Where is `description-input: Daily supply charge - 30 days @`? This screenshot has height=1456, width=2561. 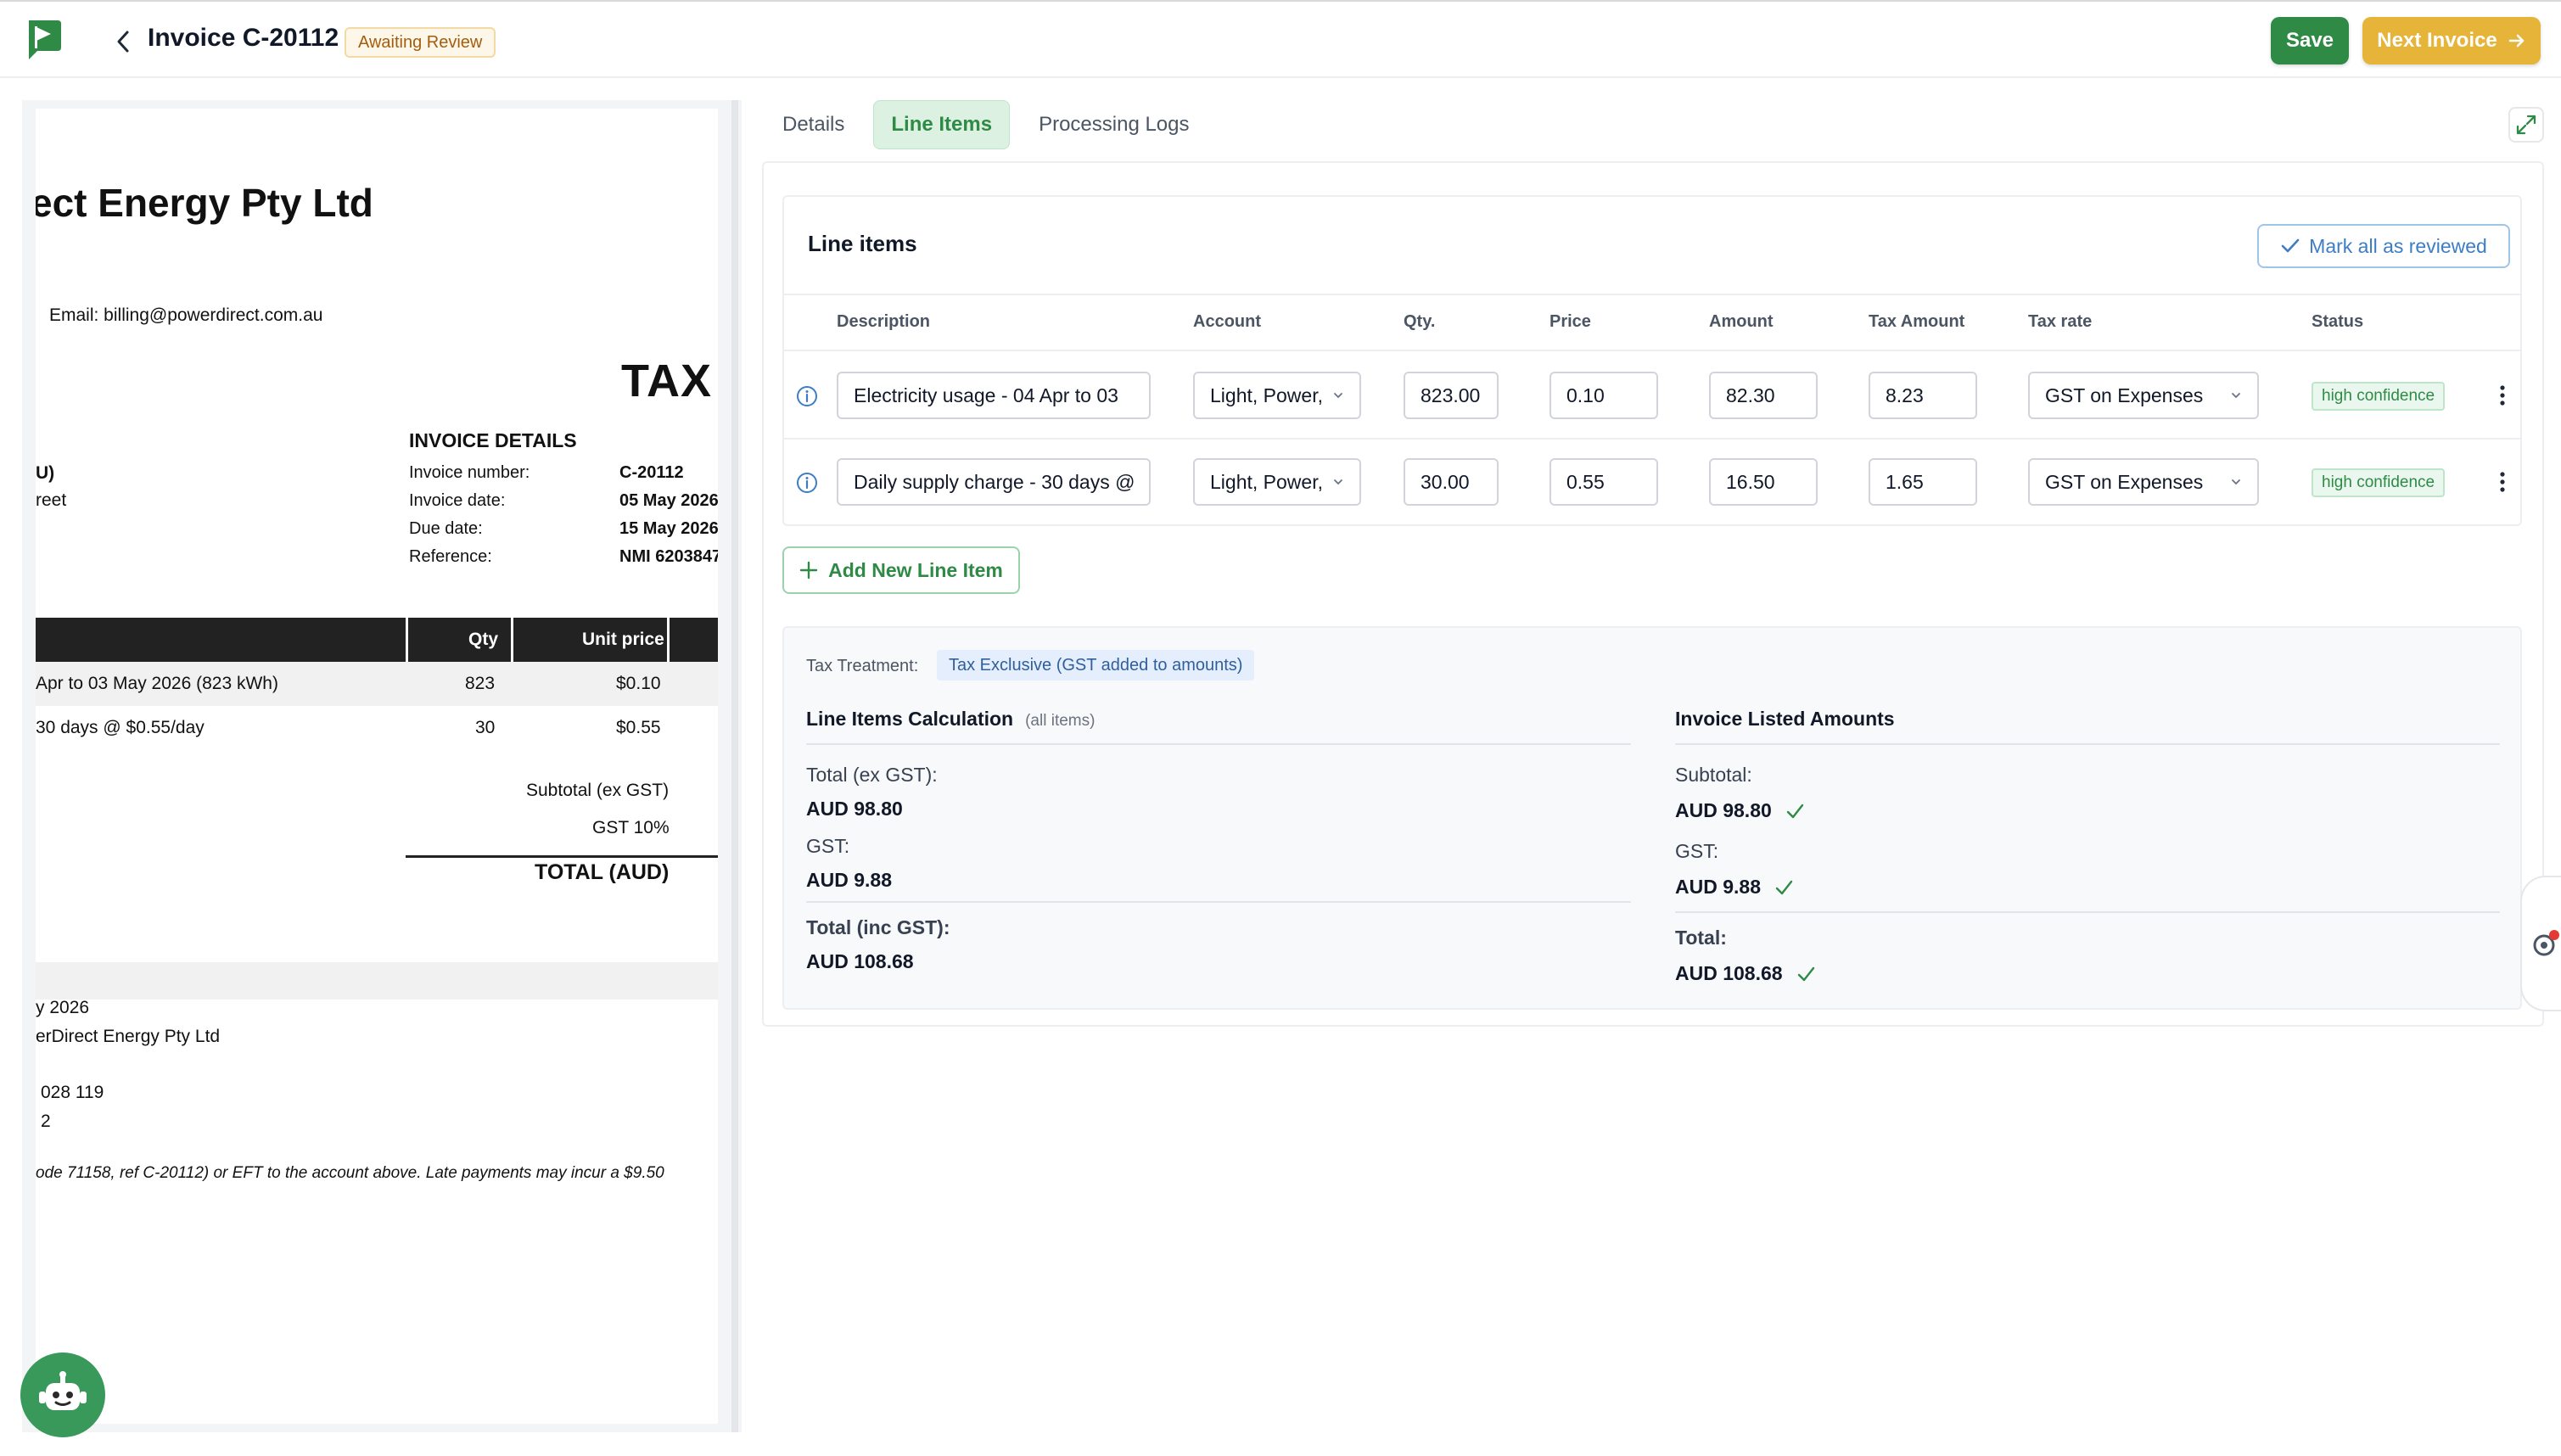
description-input: Daily supply charge - 30 days @ is located at coordinates (994, 482).